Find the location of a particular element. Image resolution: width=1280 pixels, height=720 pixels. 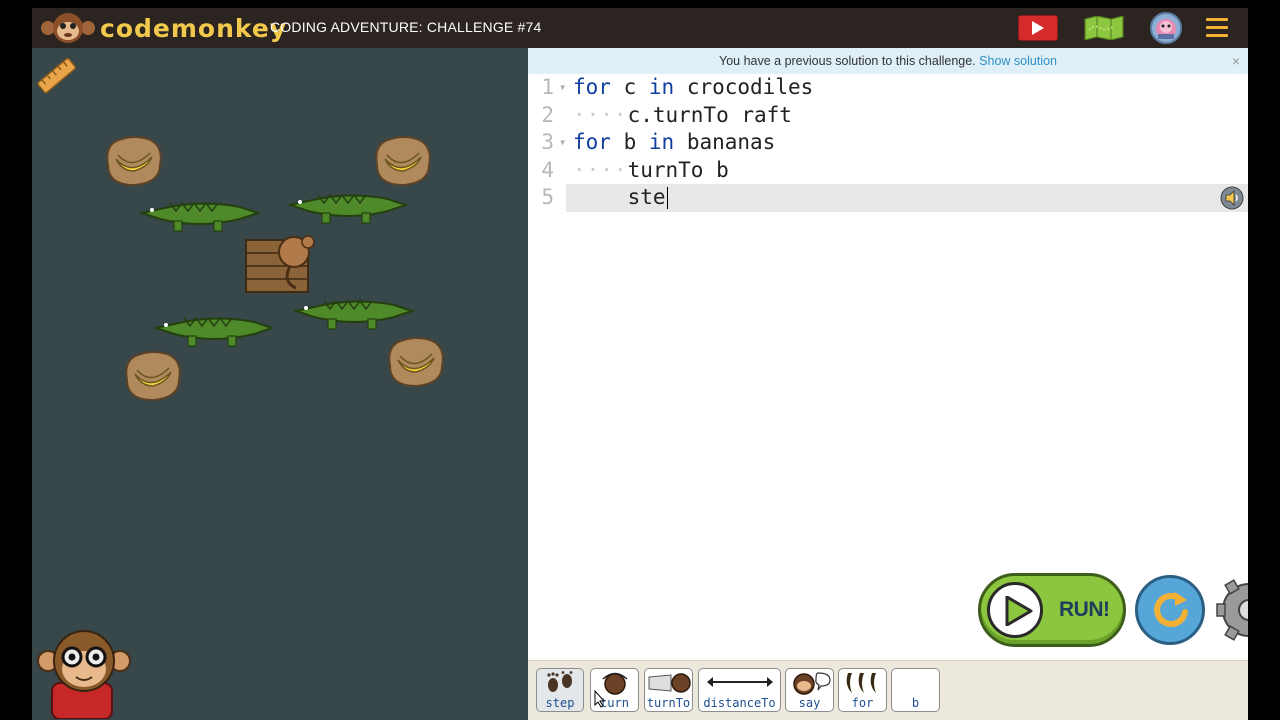

code-line: 2 ····c.turnTo raft is located at coordinates (888, 116).